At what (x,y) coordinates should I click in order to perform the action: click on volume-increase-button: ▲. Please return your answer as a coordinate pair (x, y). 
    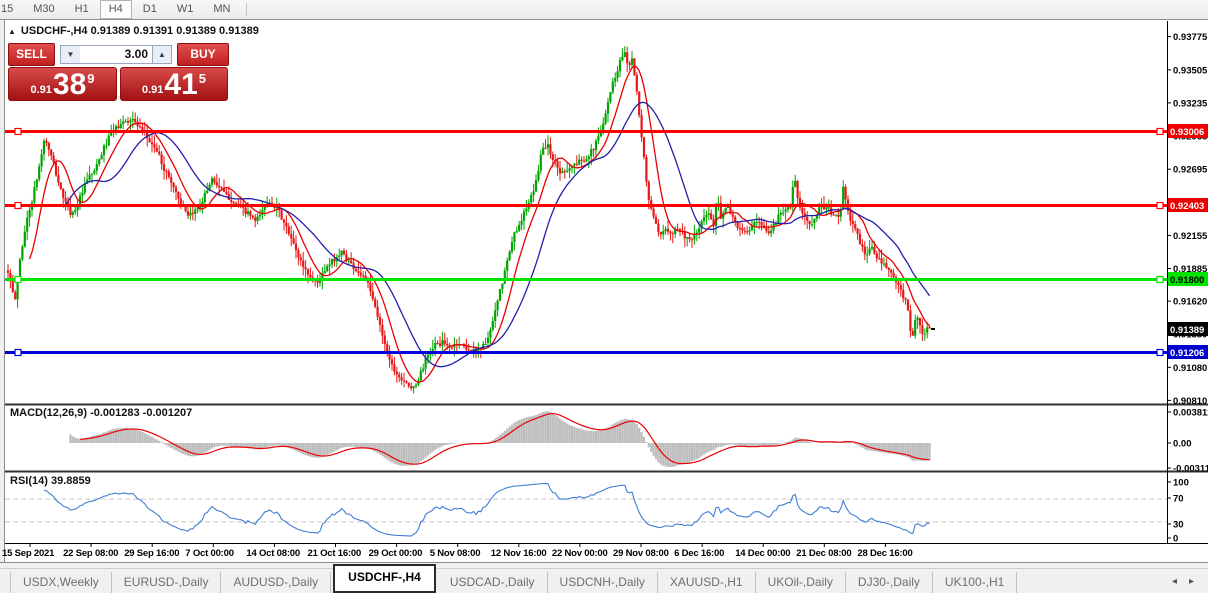
    Looking at the image, I should click on (162, 54).